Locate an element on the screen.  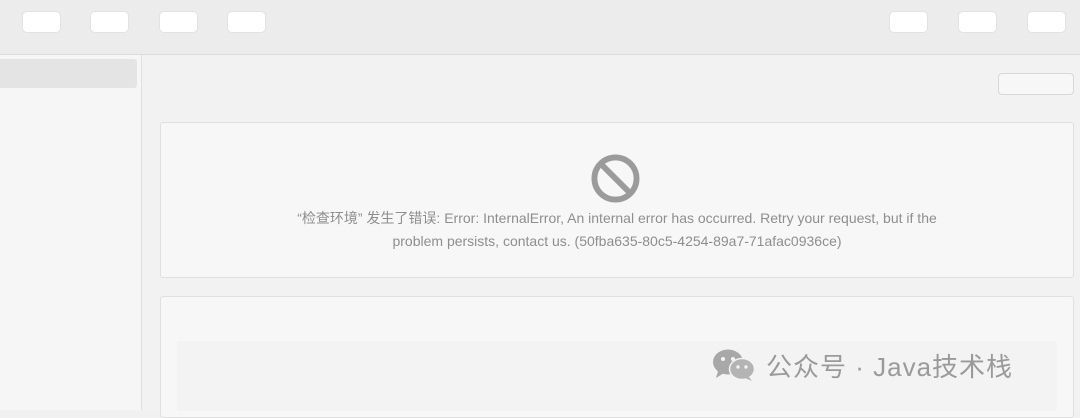
toolbar is located at coordinates (540, 27).